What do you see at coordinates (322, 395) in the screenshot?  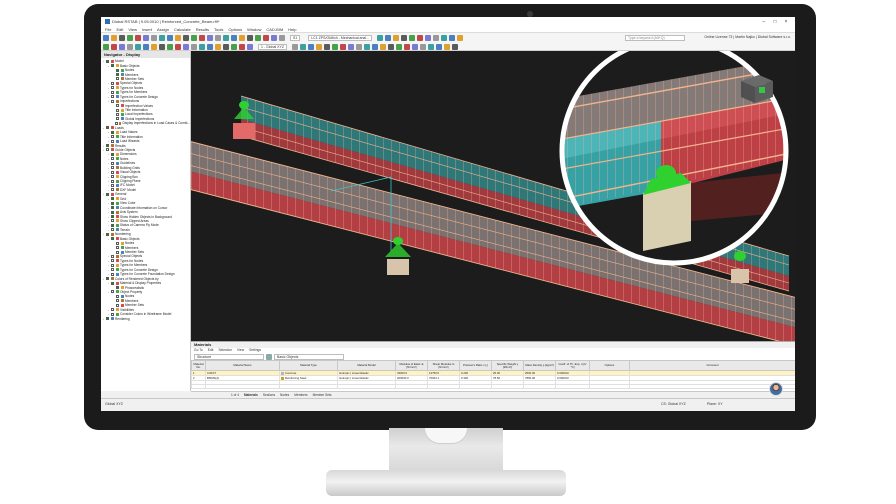 I see `tab-member-sets: Member Sets` at bounding box center [322, 395].